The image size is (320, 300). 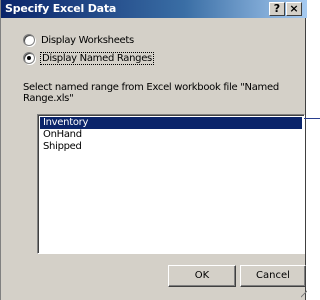 What do you see at coordinates (154, 9) in the screenshot?
I see `title-bar: Specify Excel Data ? ×` at bounding box center [154, 9].